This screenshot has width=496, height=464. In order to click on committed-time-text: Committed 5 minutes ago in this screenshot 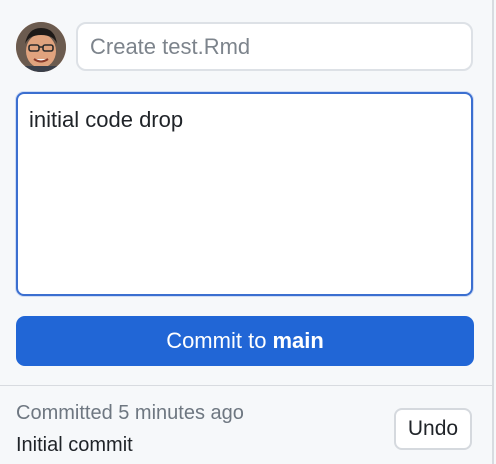, I will do `click(130, 413)`.